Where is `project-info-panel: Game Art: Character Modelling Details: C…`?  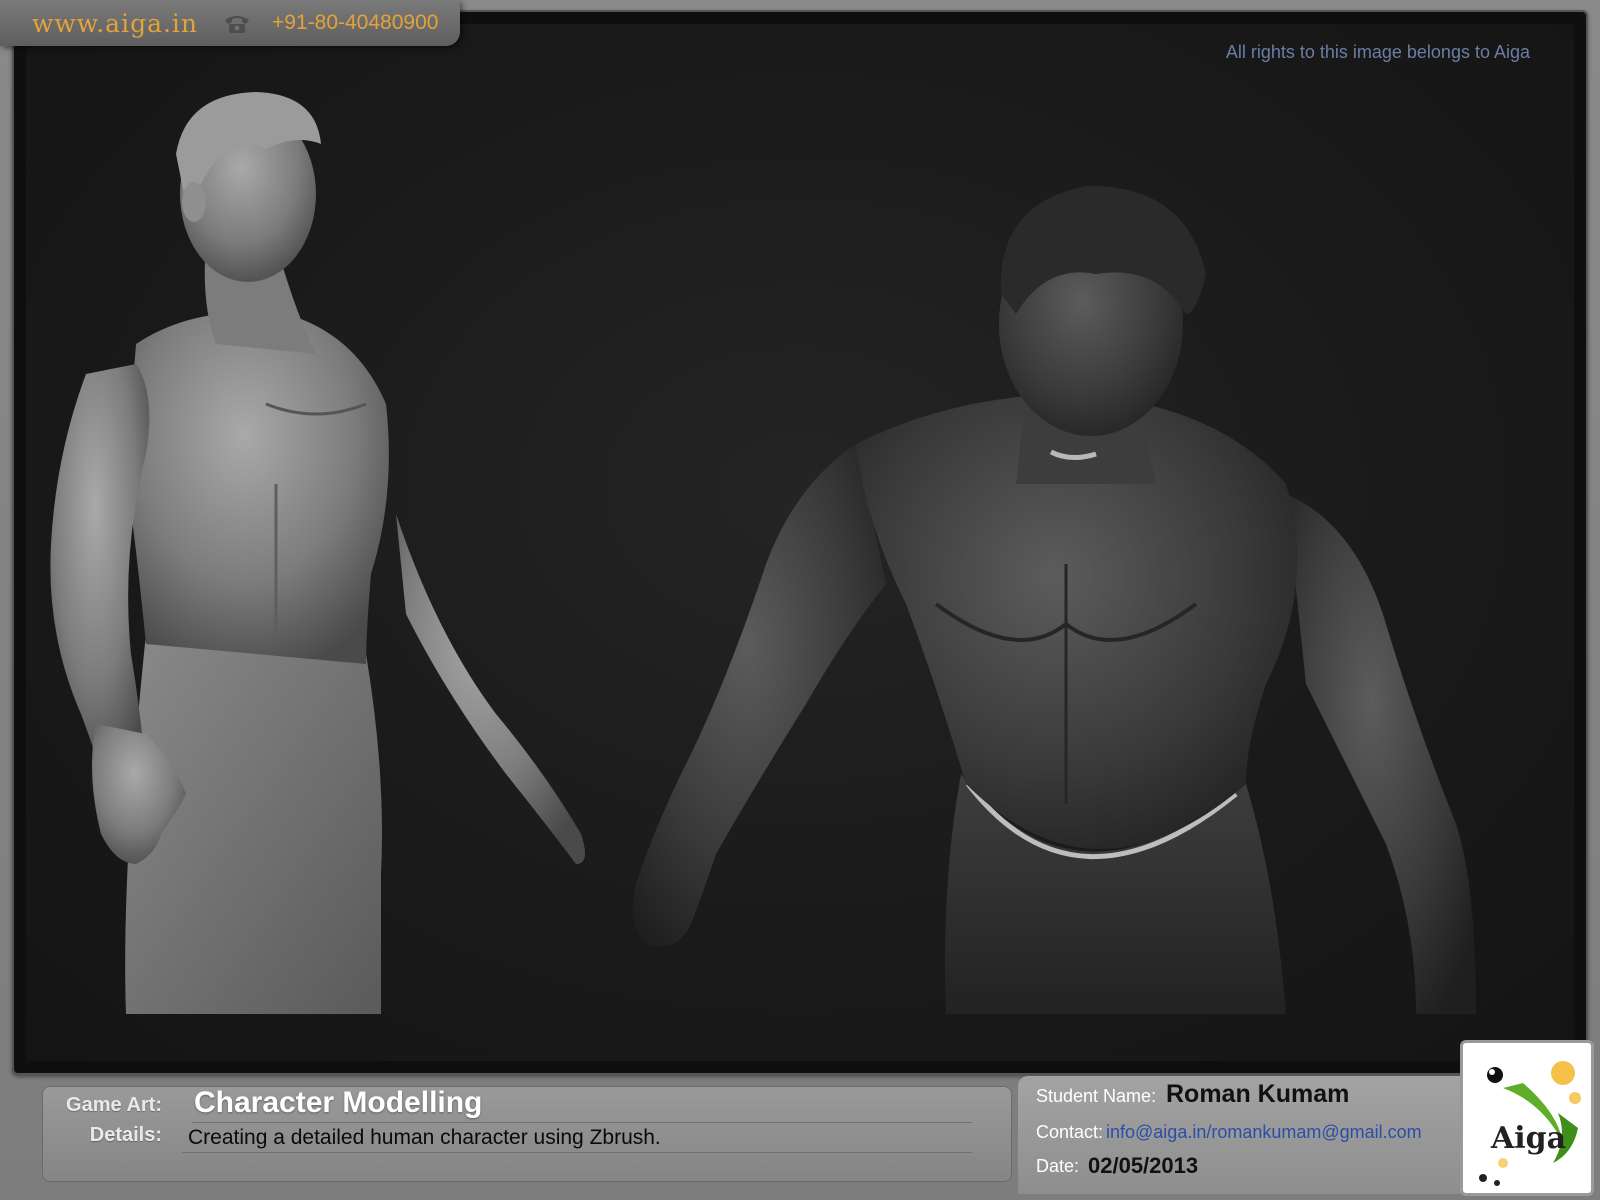 project-info-panel: Game Art: Character Modelling Details: C… is located at coordinates (527, 1134).